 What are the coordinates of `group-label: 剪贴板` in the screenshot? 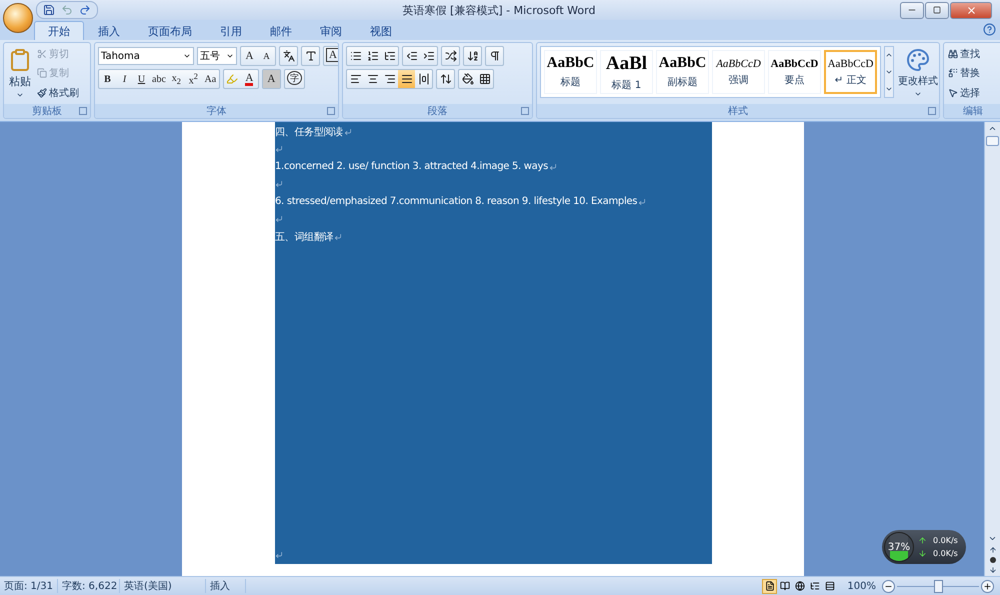 It's located at (47, 111).